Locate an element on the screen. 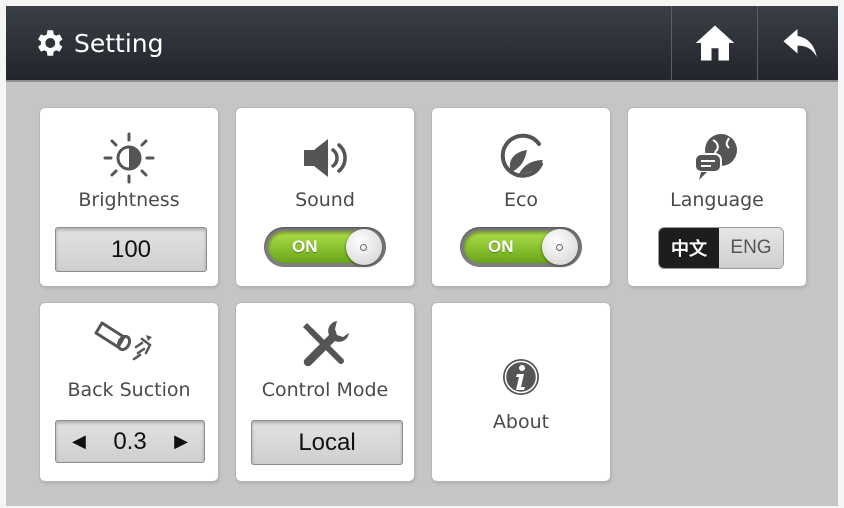  back-arrow-icon is located at coordinates (800, 43).